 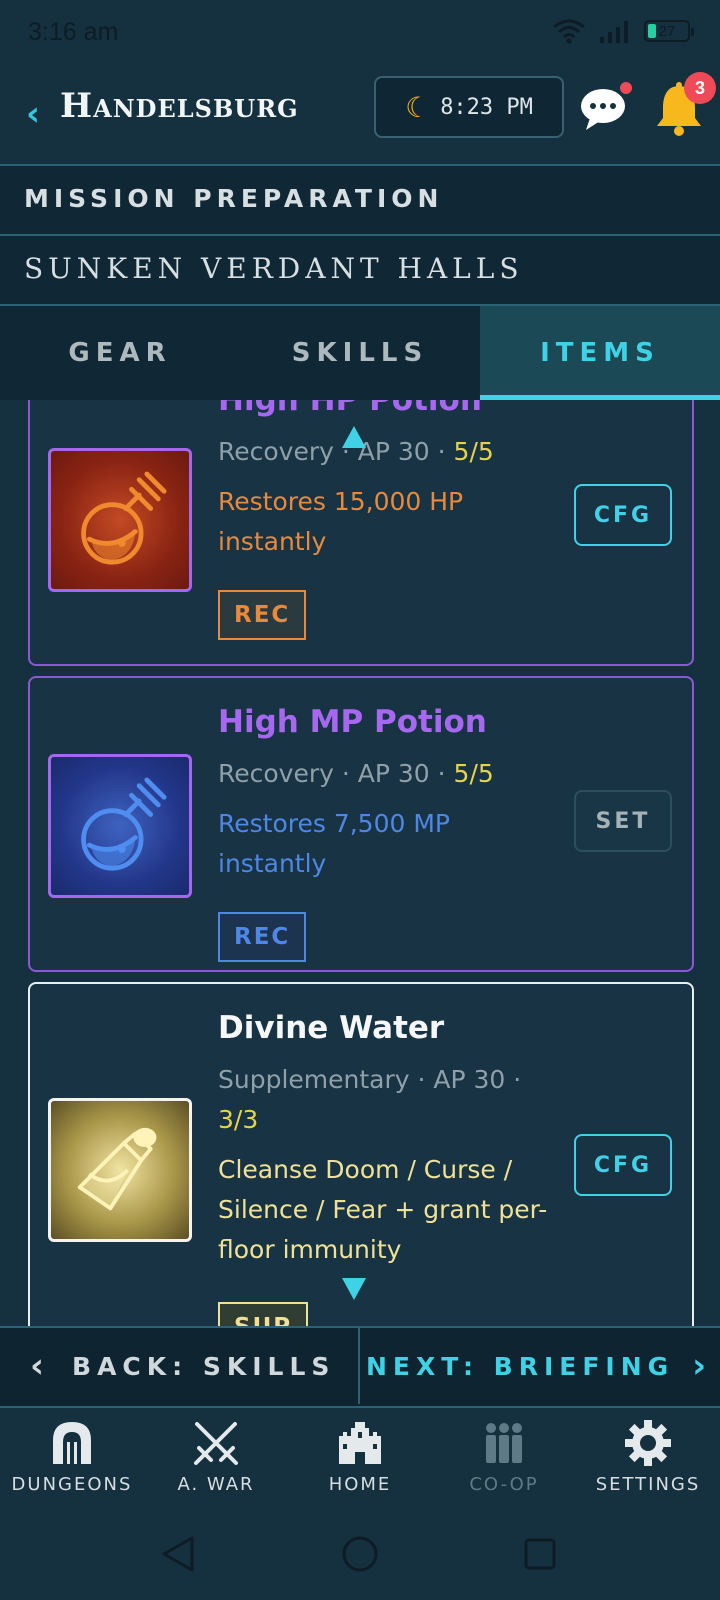 I want to click on mission-title: MISSION PREPARATION, so click(x=234, y=198).